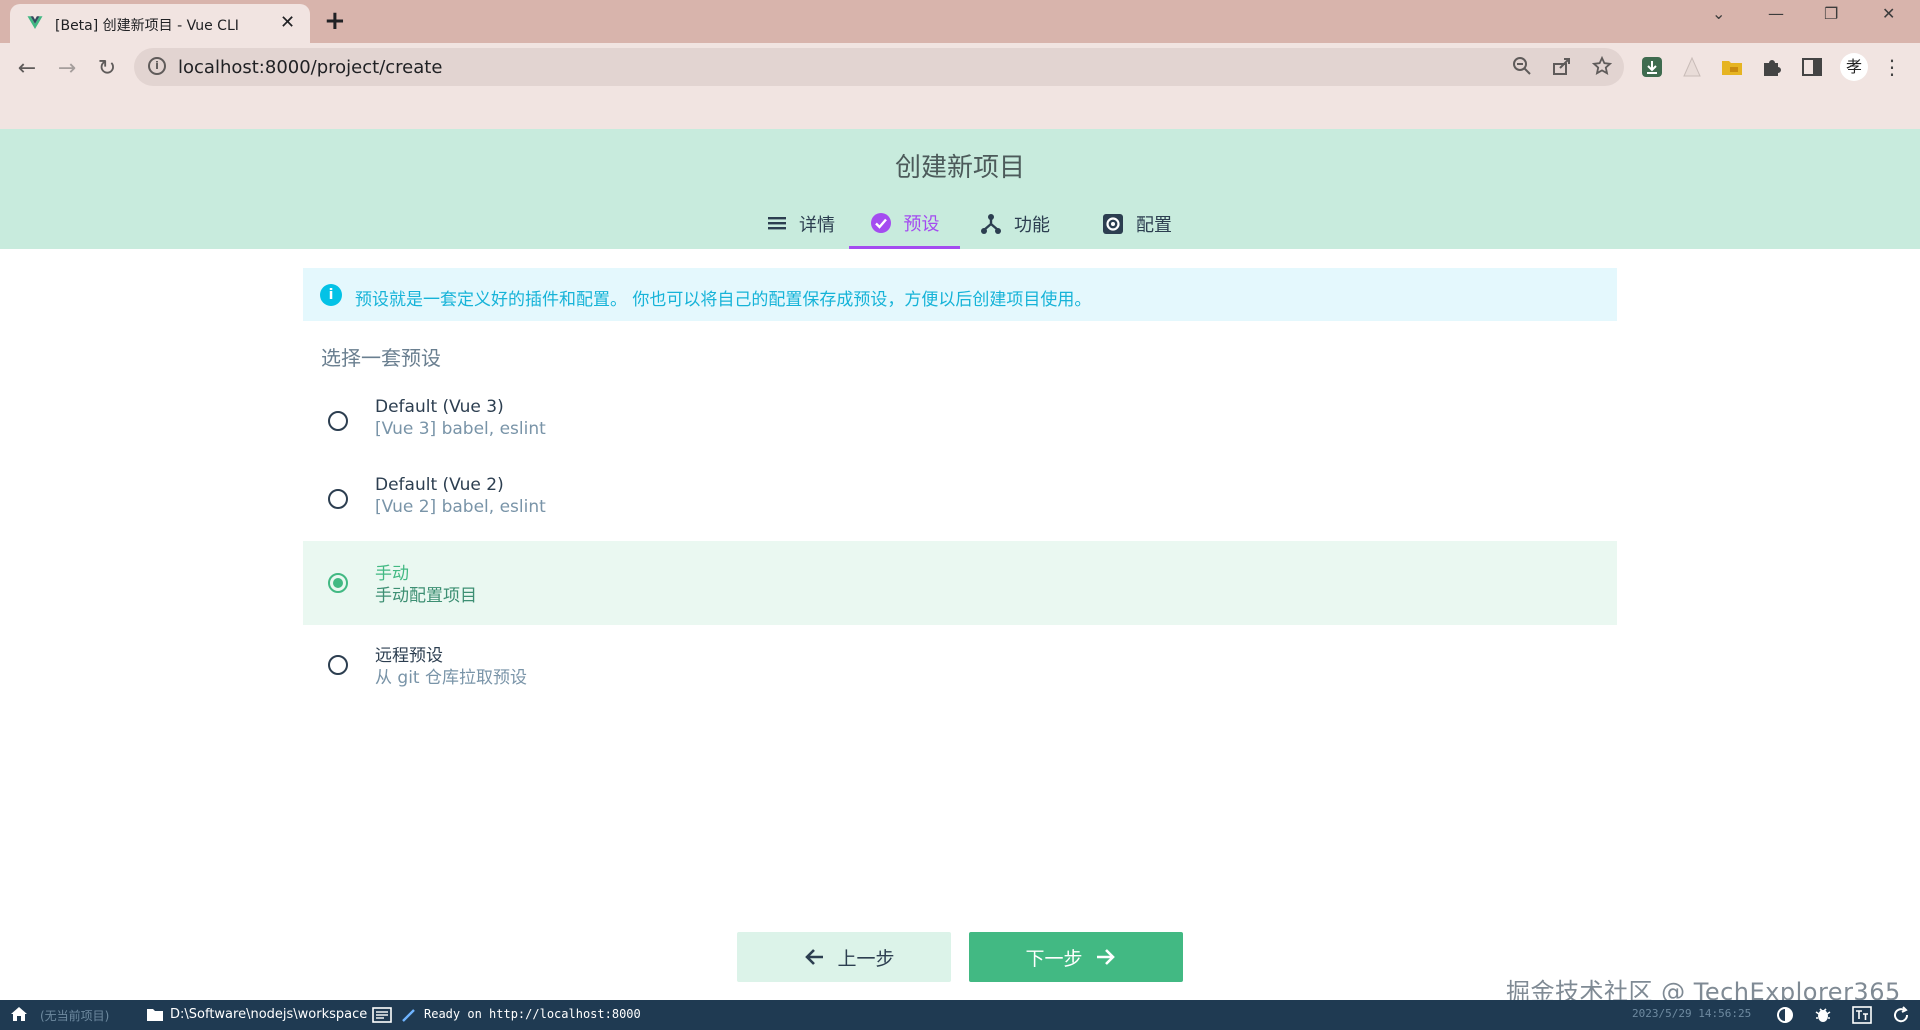  What do you see at coordinates (1888, 13) in the screenshot?
I see `close-window-button: ✕` at bounding box center [1888, 13].